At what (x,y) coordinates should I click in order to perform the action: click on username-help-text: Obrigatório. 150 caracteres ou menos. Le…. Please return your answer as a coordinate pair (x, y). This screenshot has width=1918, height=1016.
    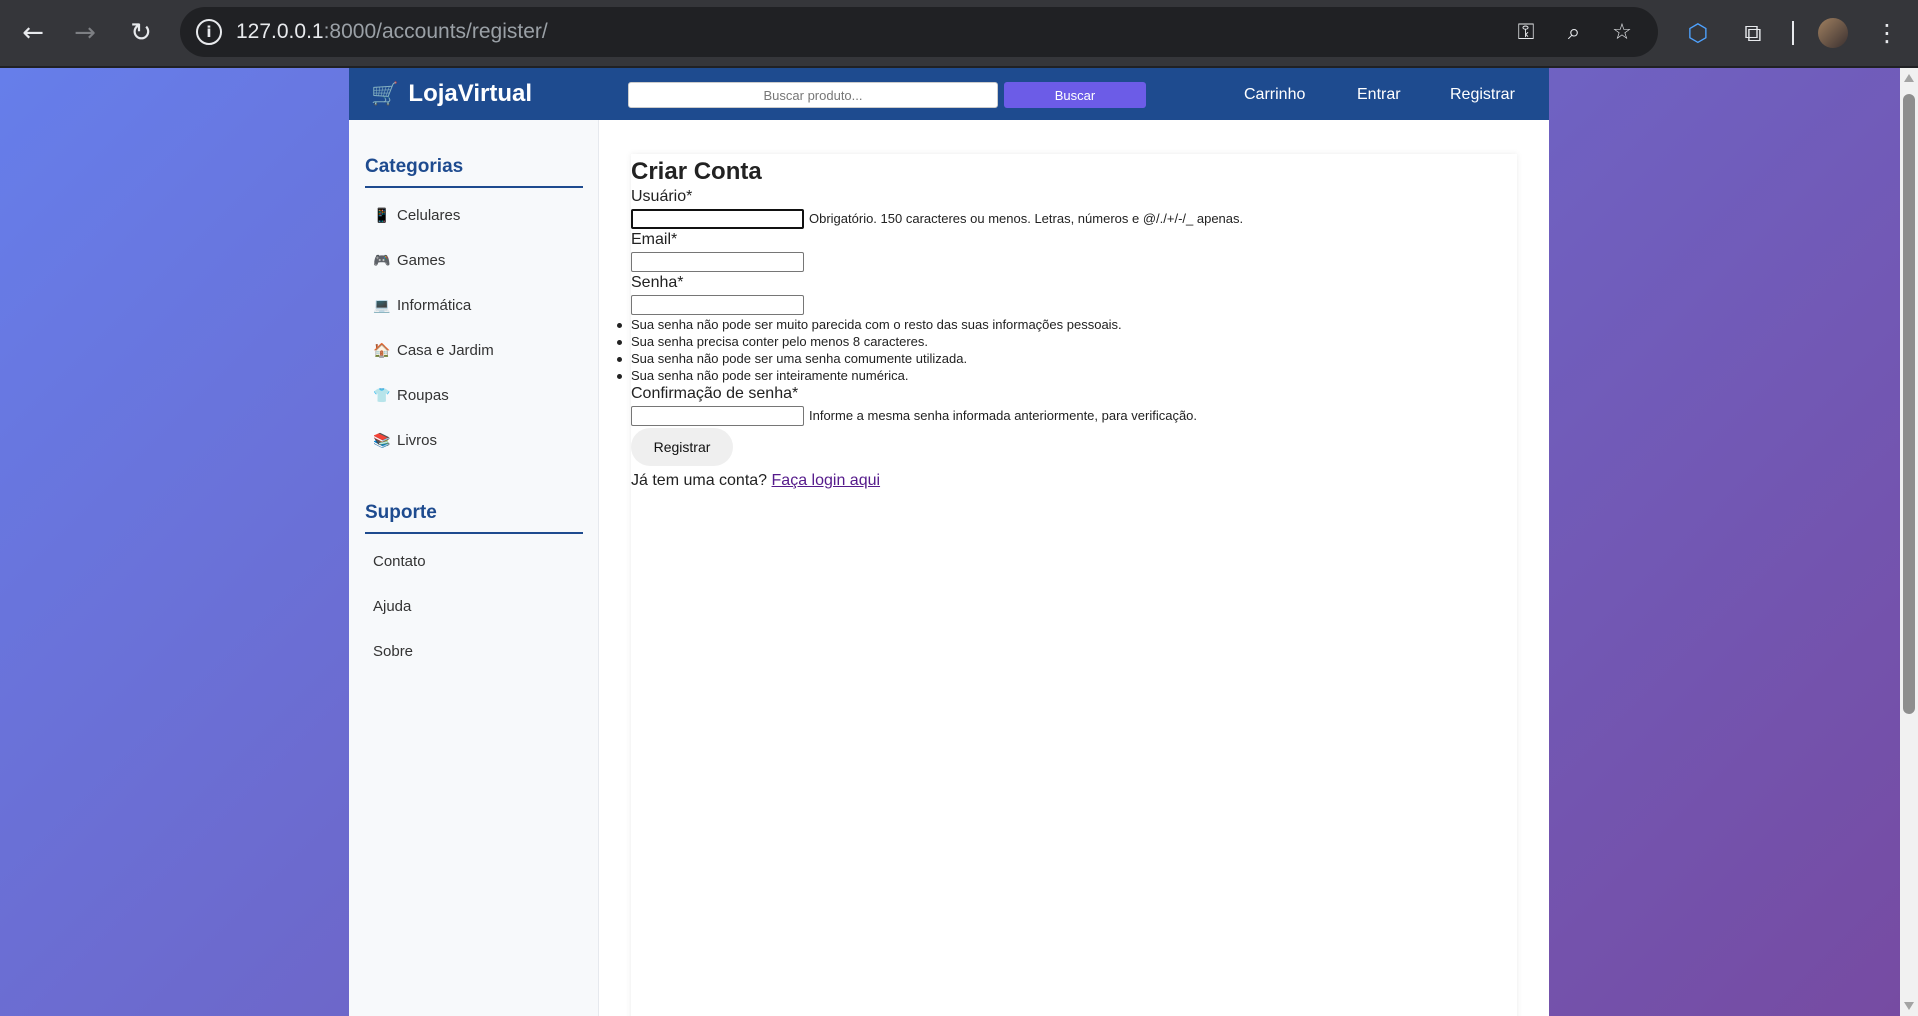
    Looking at the image, I should click on (1026, 218).